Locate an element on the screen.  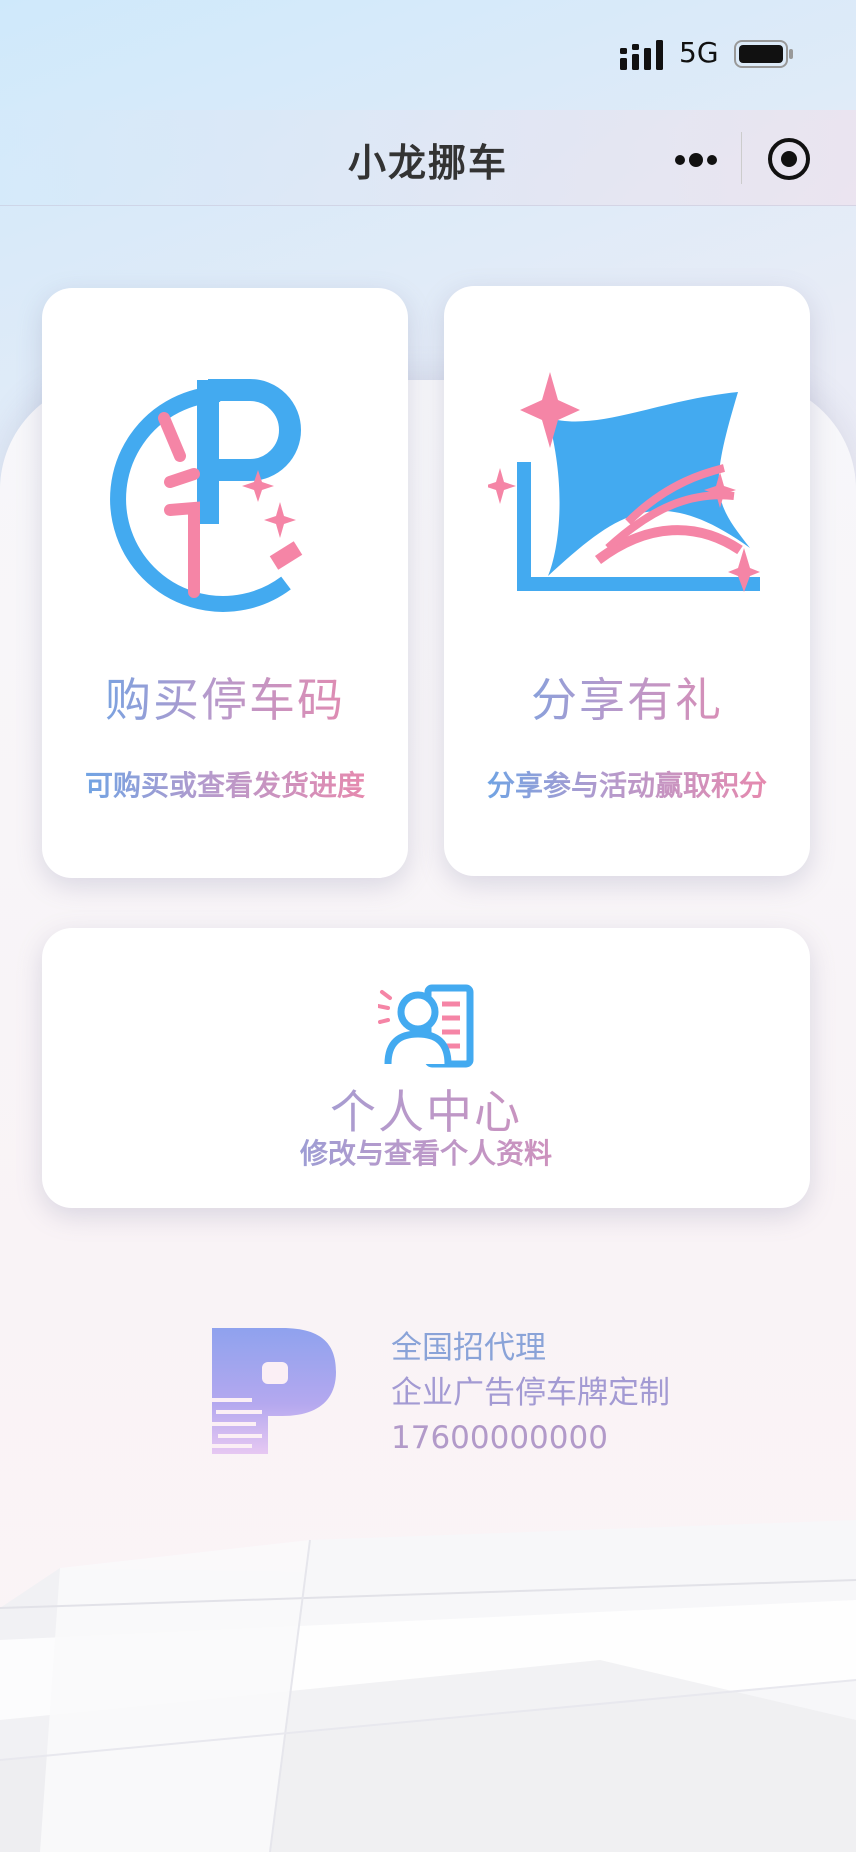
share-card-title: 分享有礼 is located at coordinates (627, 697).